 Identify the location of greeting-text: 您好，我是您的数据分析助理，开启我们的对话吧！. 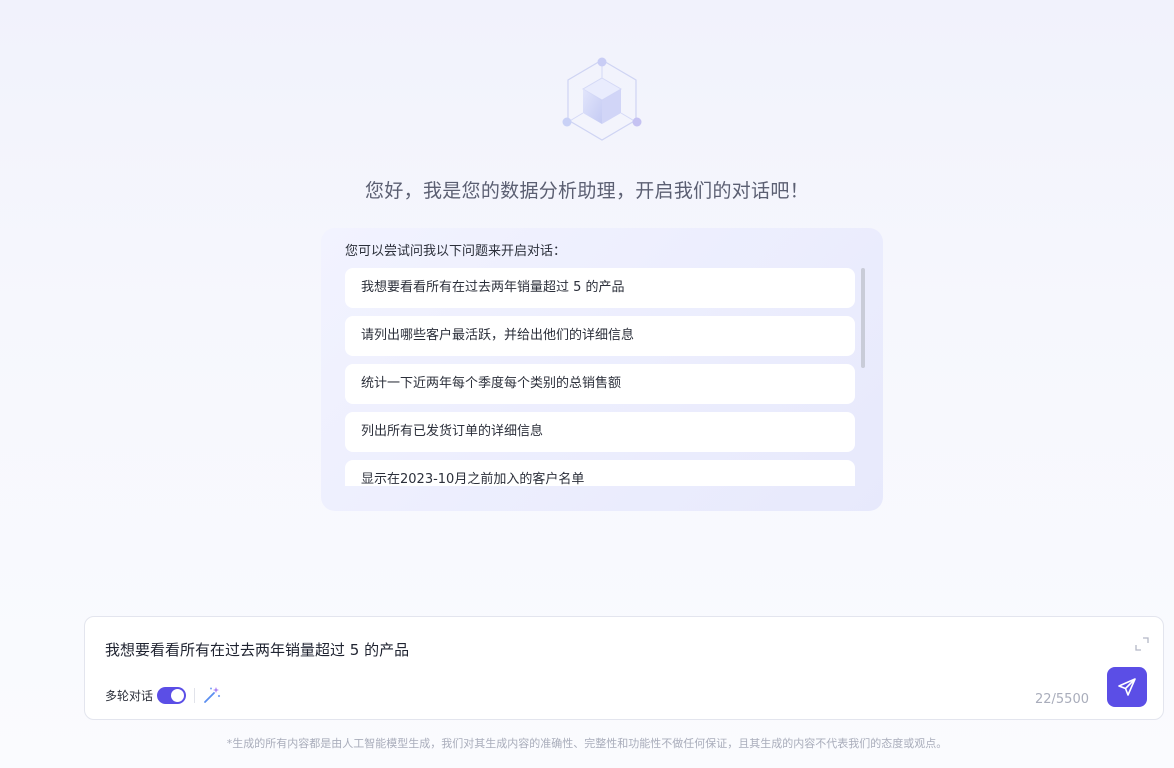
(587, 191).